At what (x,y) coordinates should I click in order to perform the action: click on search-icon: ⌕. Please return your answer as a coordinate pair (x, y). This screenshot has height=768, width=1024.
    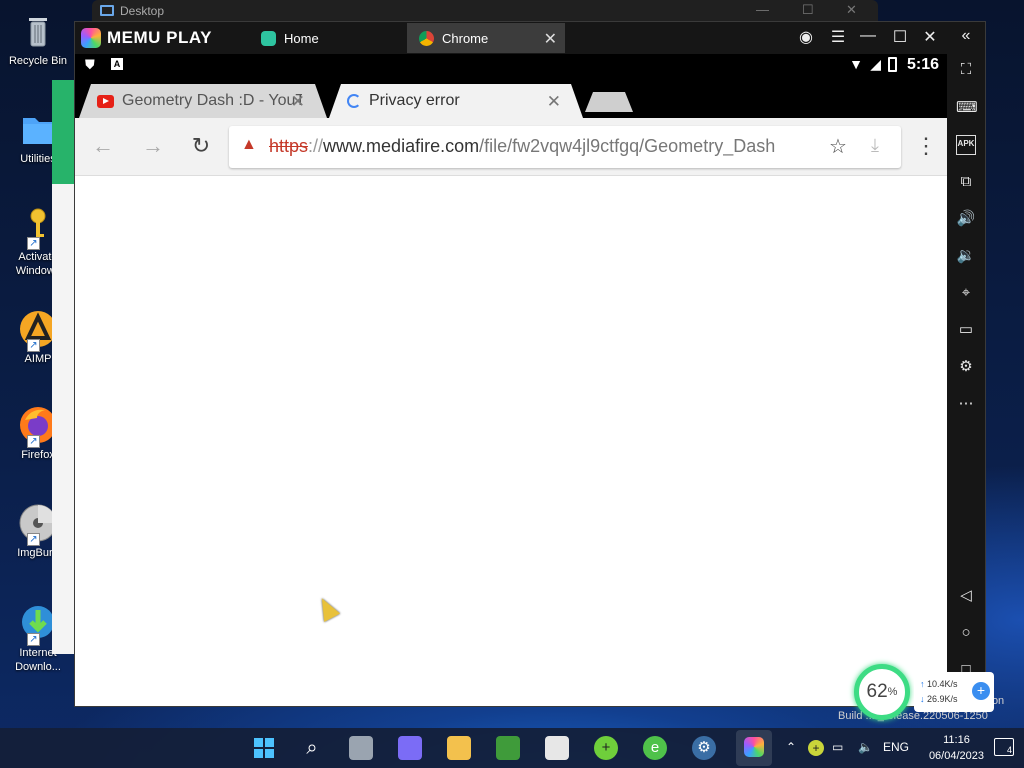
    Looking at the image, I should click on (312, 748).